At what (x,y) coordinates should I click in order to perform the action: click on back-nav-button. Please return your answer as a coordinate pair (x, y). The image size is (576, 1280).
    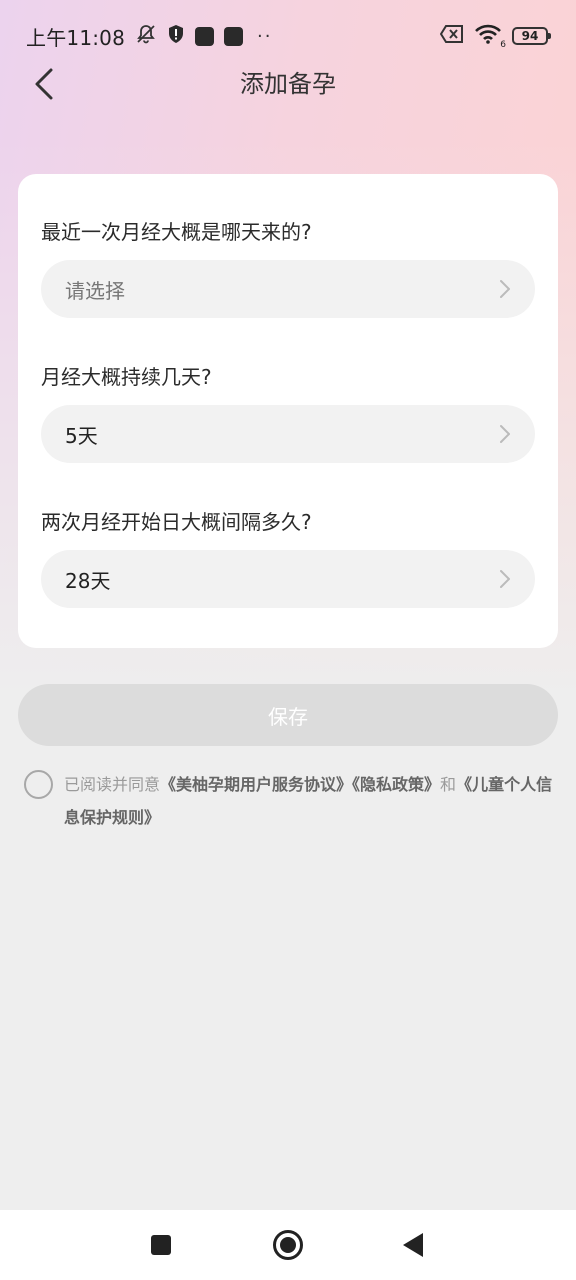
    Looking at the image, I should click on (413, 1245).